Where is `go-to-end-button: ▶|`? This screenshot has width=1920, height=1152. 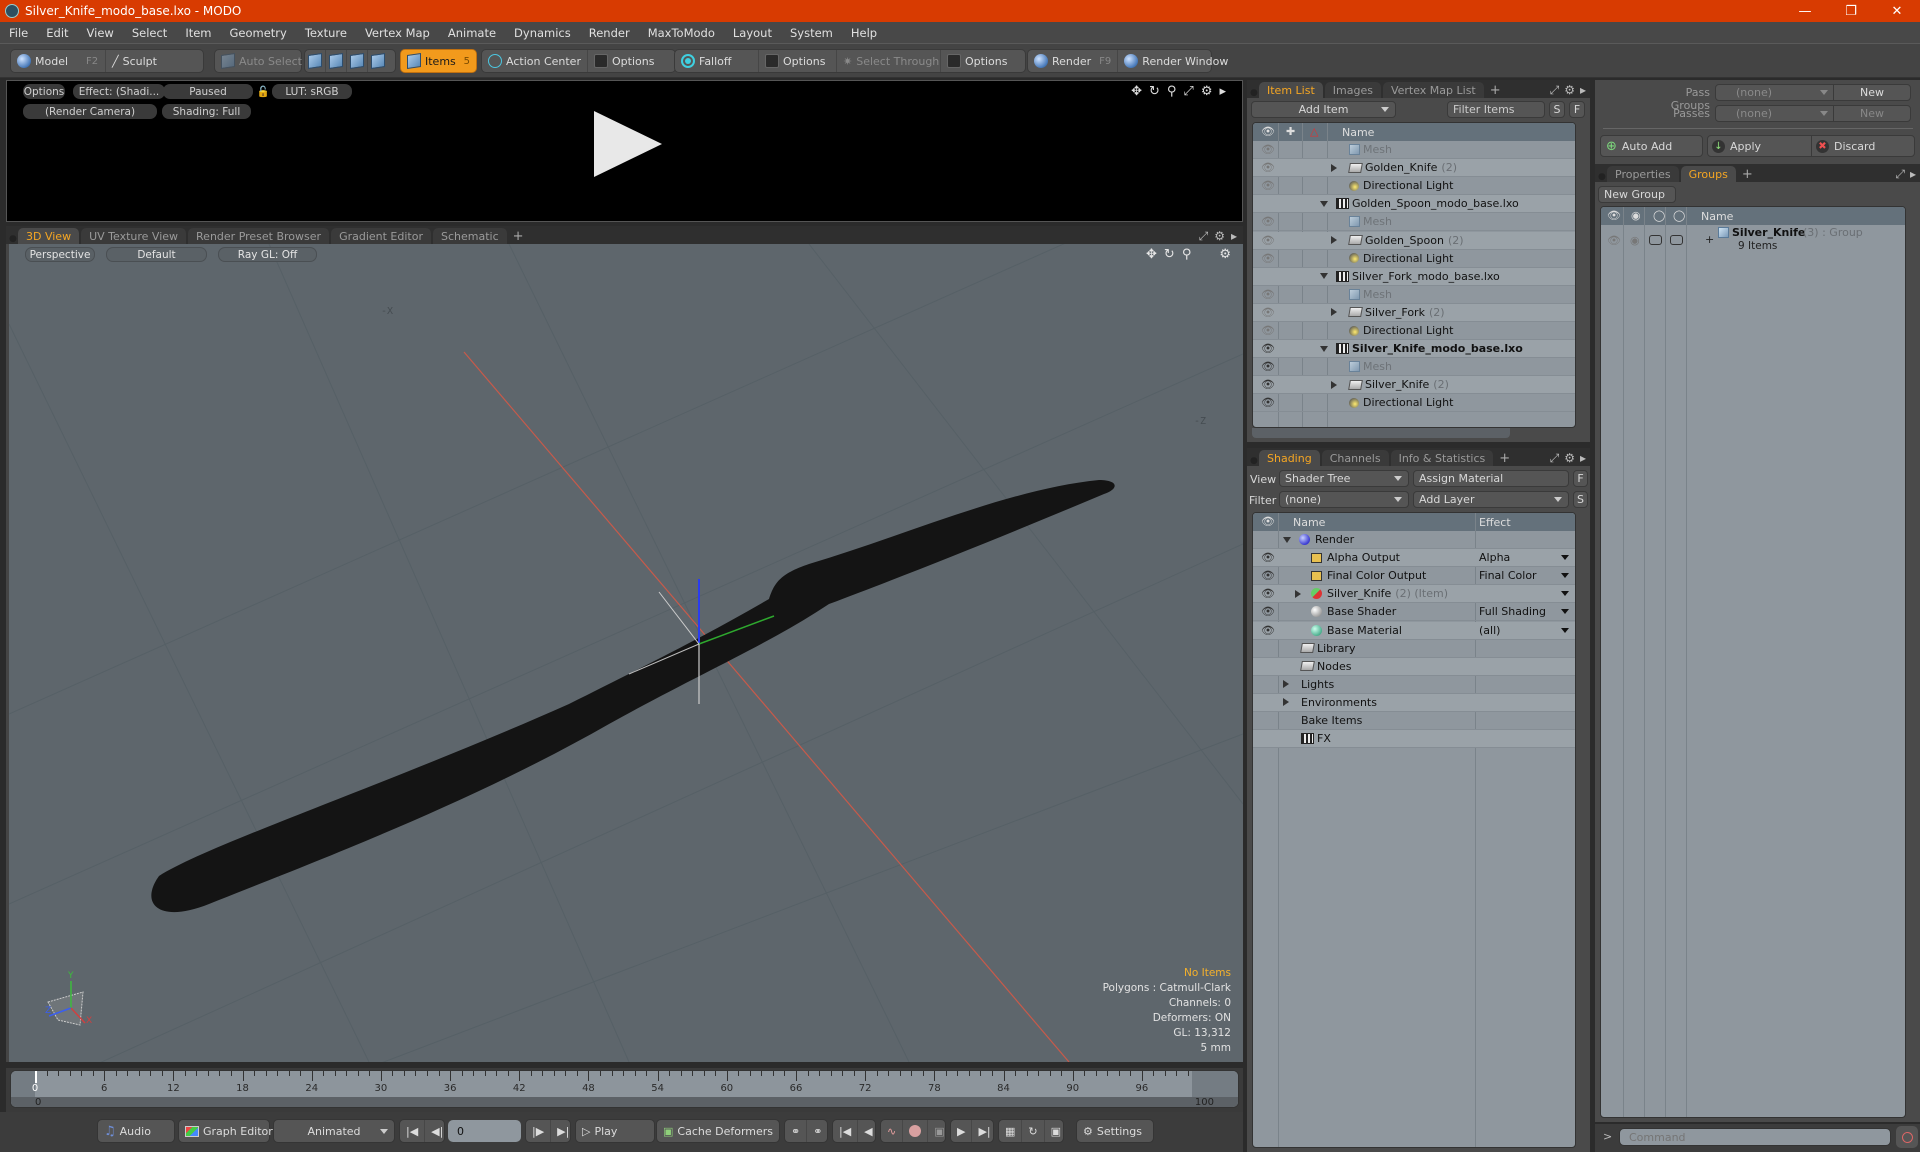 go-to-end-button: ▶| is located at coordinates (563, 1131).